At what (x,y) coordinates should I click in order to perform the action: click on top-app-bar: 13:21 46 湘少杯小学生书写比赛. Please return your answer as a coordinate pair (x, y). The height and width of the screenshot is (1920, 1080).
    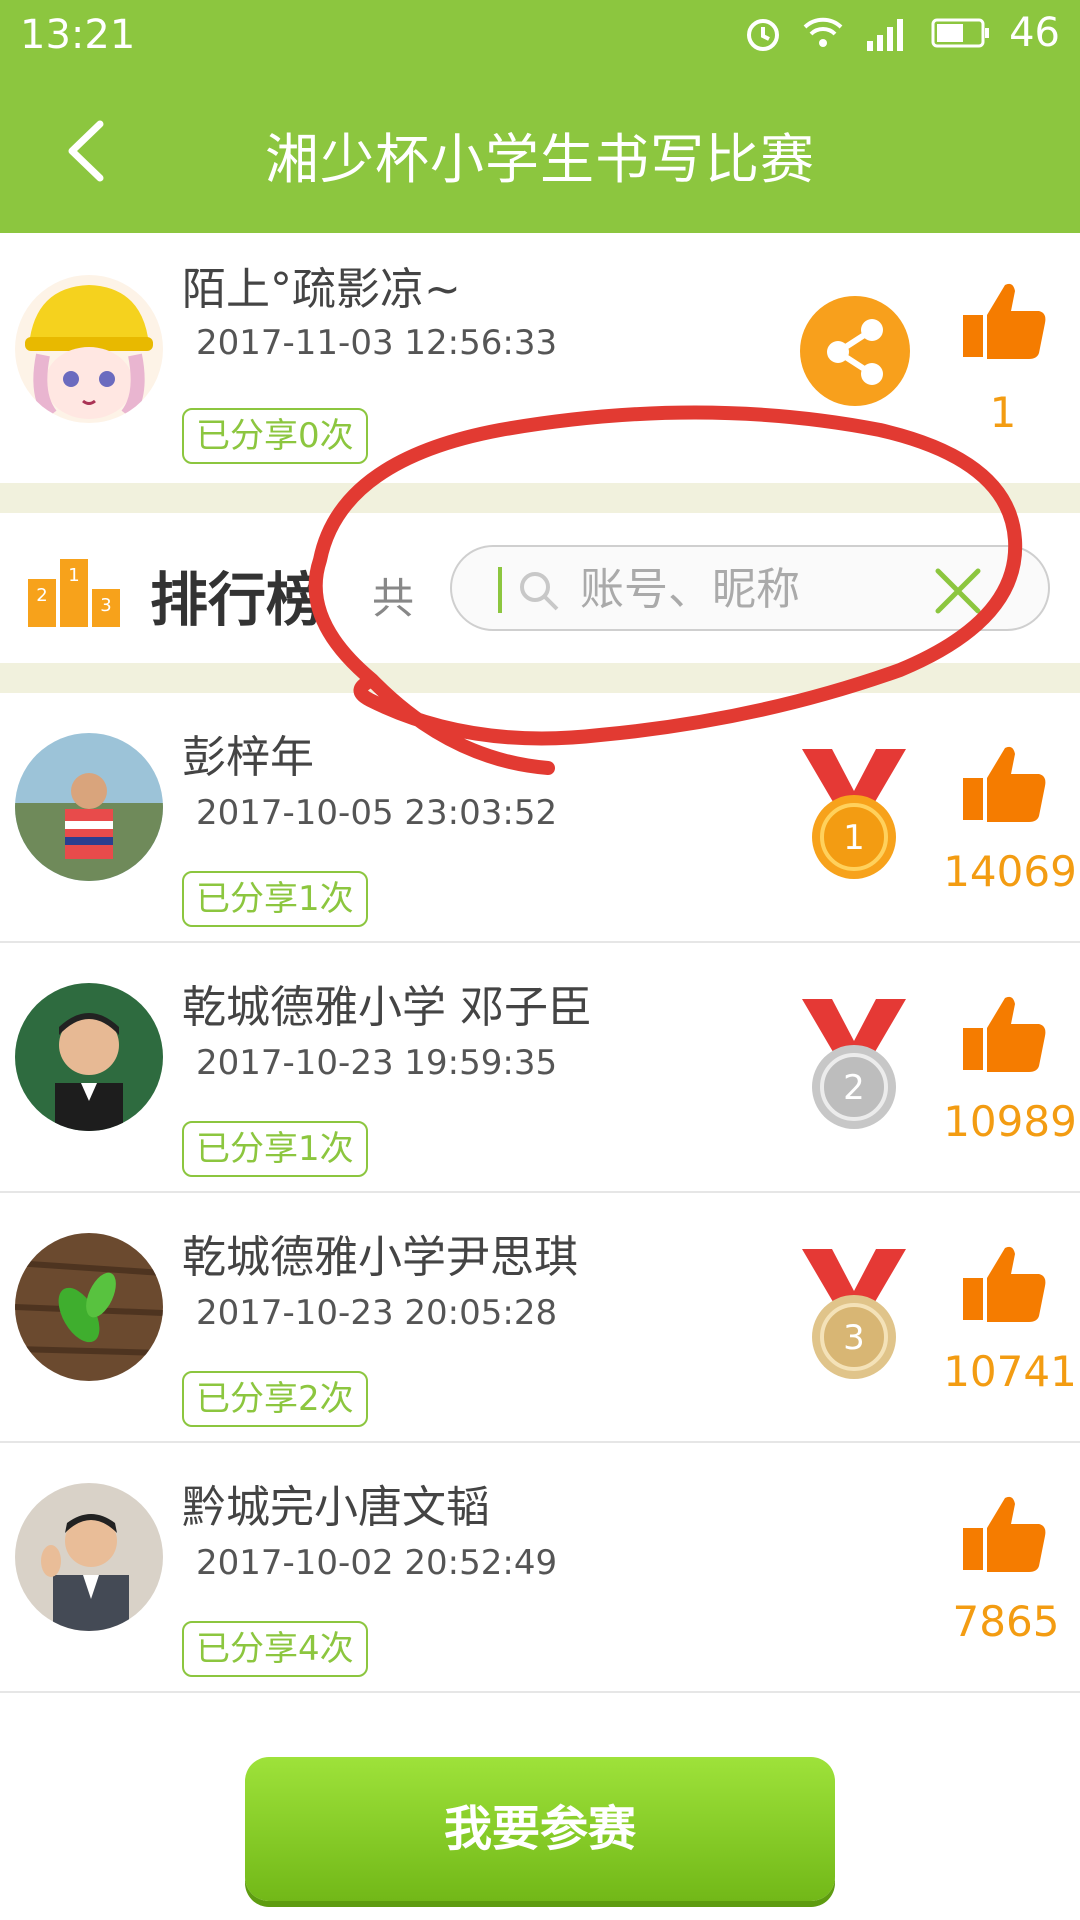
    Looking at the image, I should click on (540, 116).